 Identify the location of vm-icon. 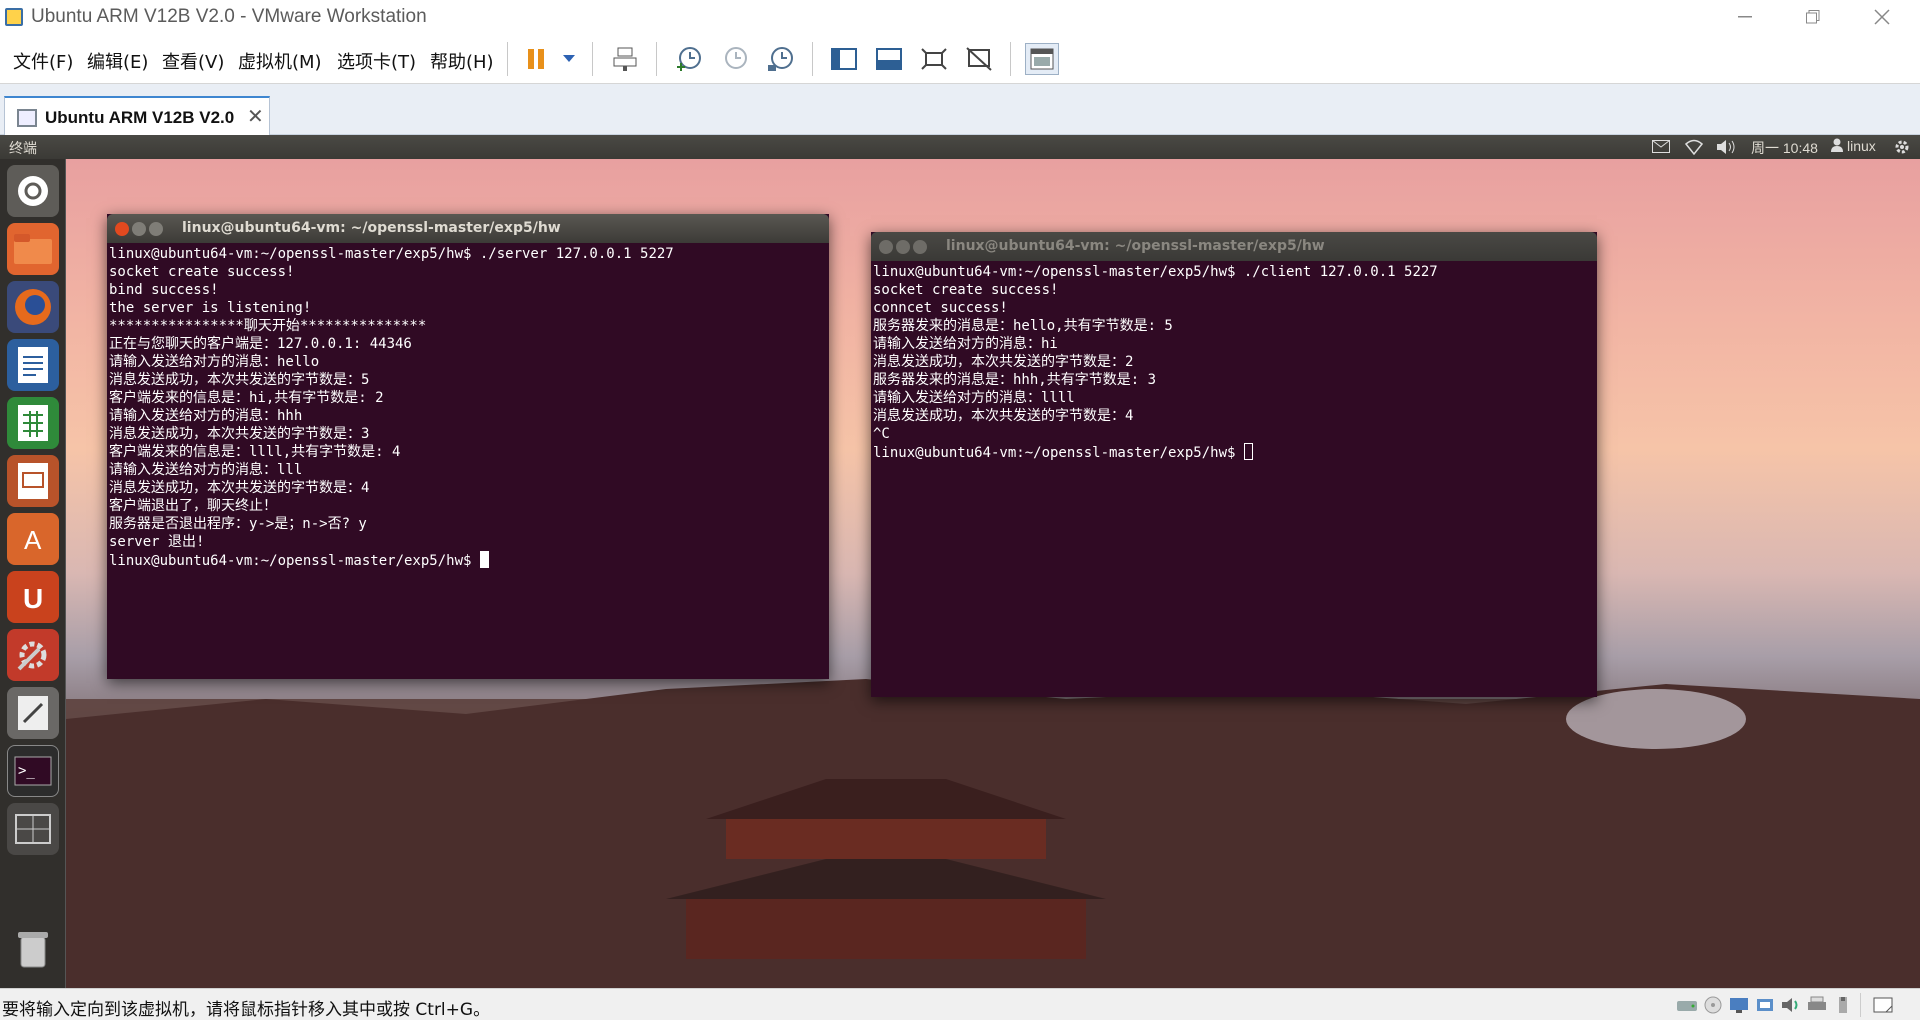
(27, 118).